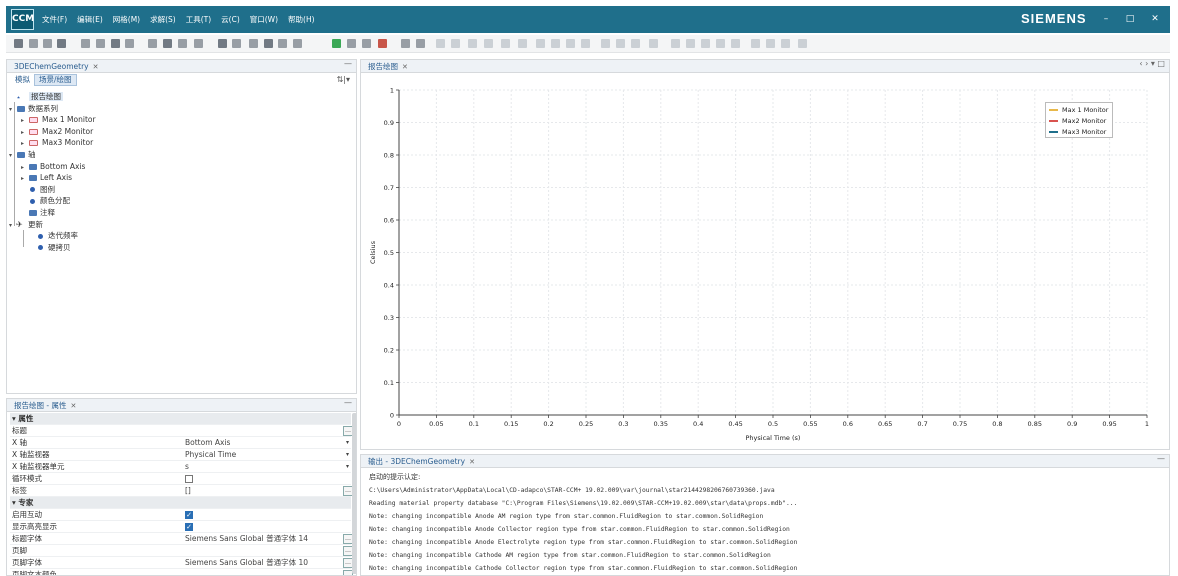 The image size is (1178, 576). What do you see at coordinates (45, 406) in the screenshot?
I see `tab-properties: 报告绘图 - 属性 ✕` at bounding box center [45, 406].